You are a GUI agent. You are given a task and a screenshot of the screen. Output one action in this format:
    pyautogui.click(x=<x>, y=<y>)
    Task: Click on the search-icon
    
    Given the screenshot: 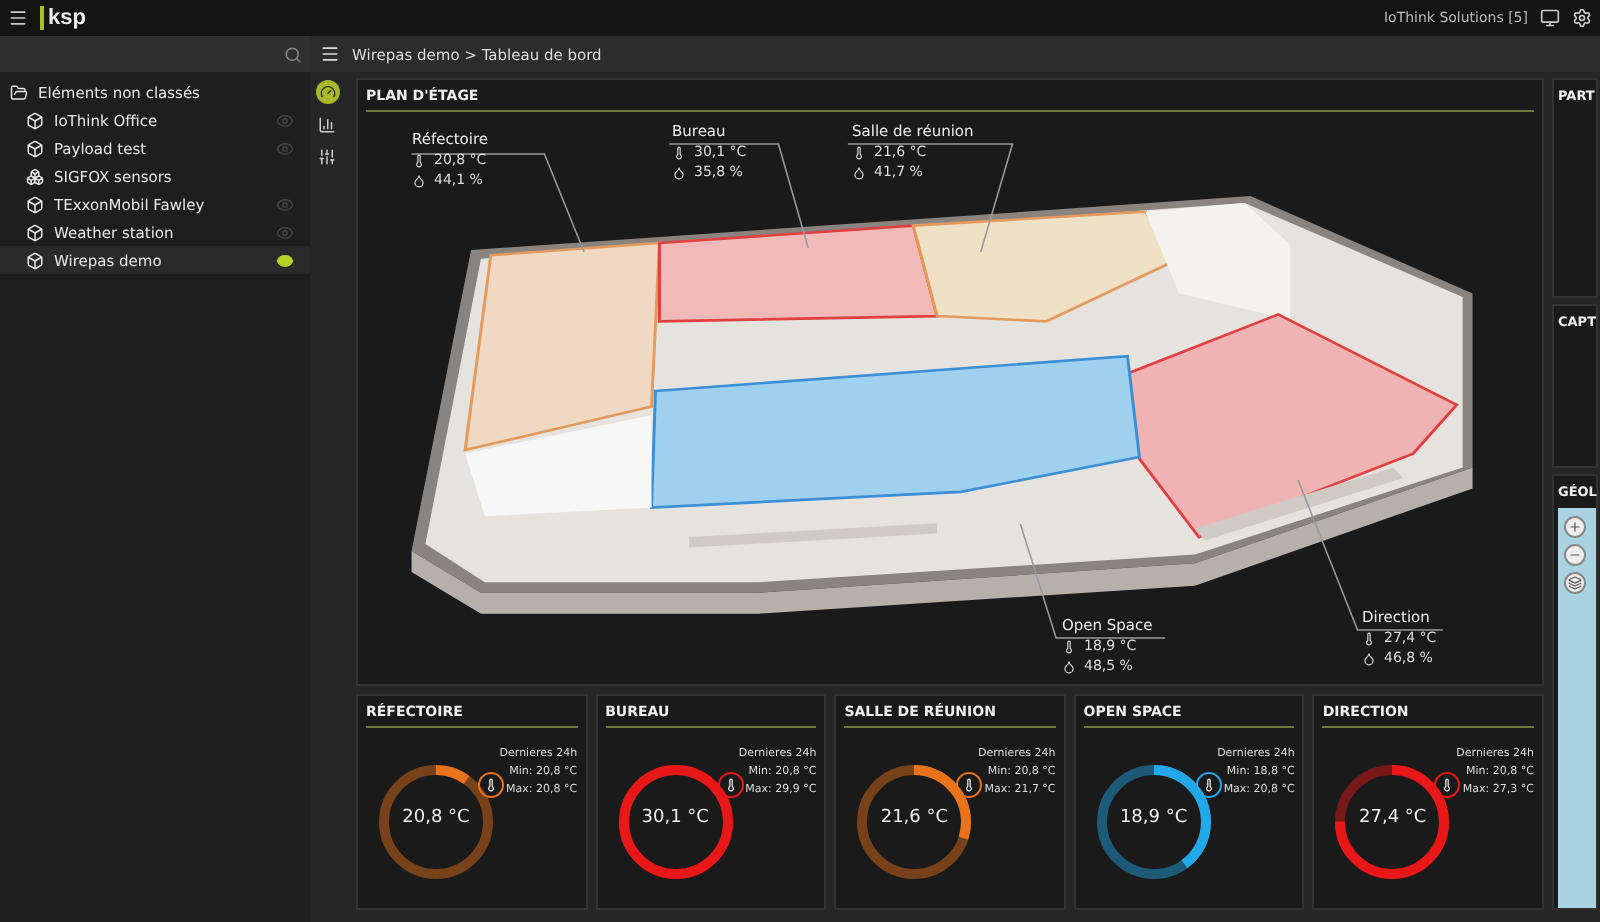 What is the action you would take?
    pyautogui.click(x=293, y=54)
    